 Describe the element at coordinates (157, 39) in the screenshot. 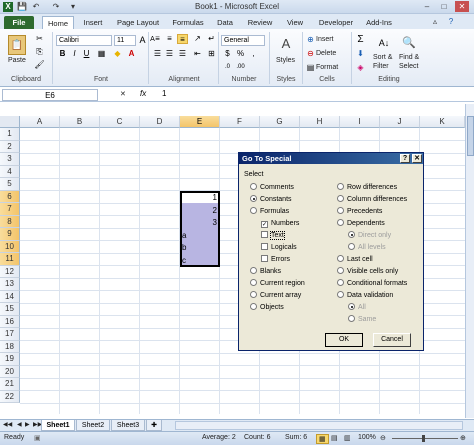

I see `align-top-icon: ≡` at that location.